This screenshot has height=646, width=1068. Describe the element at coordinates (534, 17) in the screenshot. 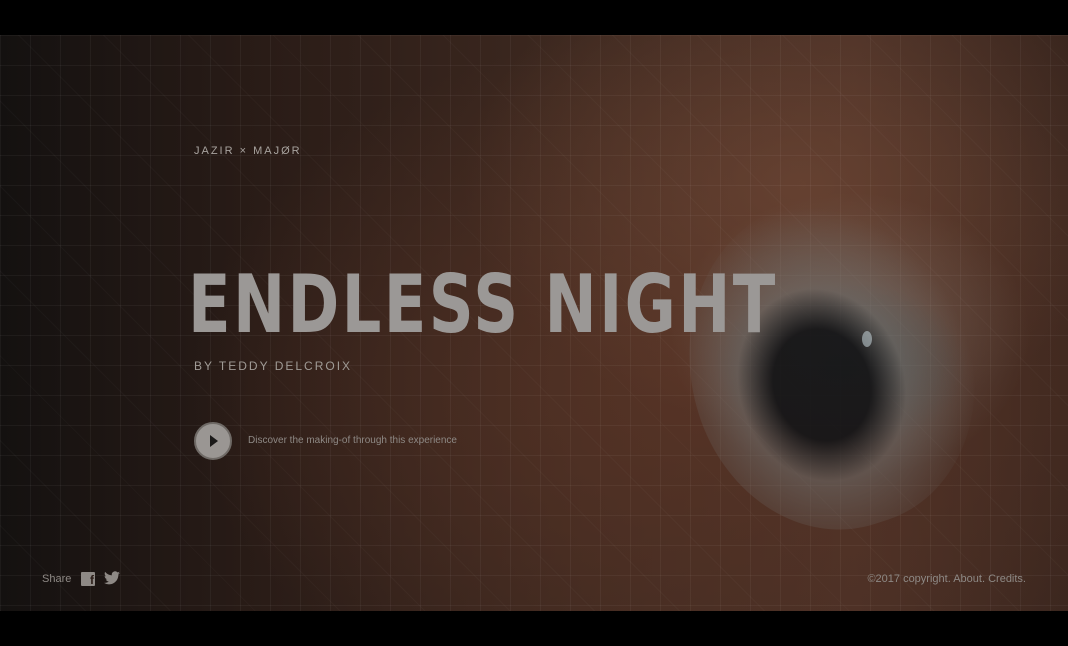

I see `letterbox-top-bar` at that location.